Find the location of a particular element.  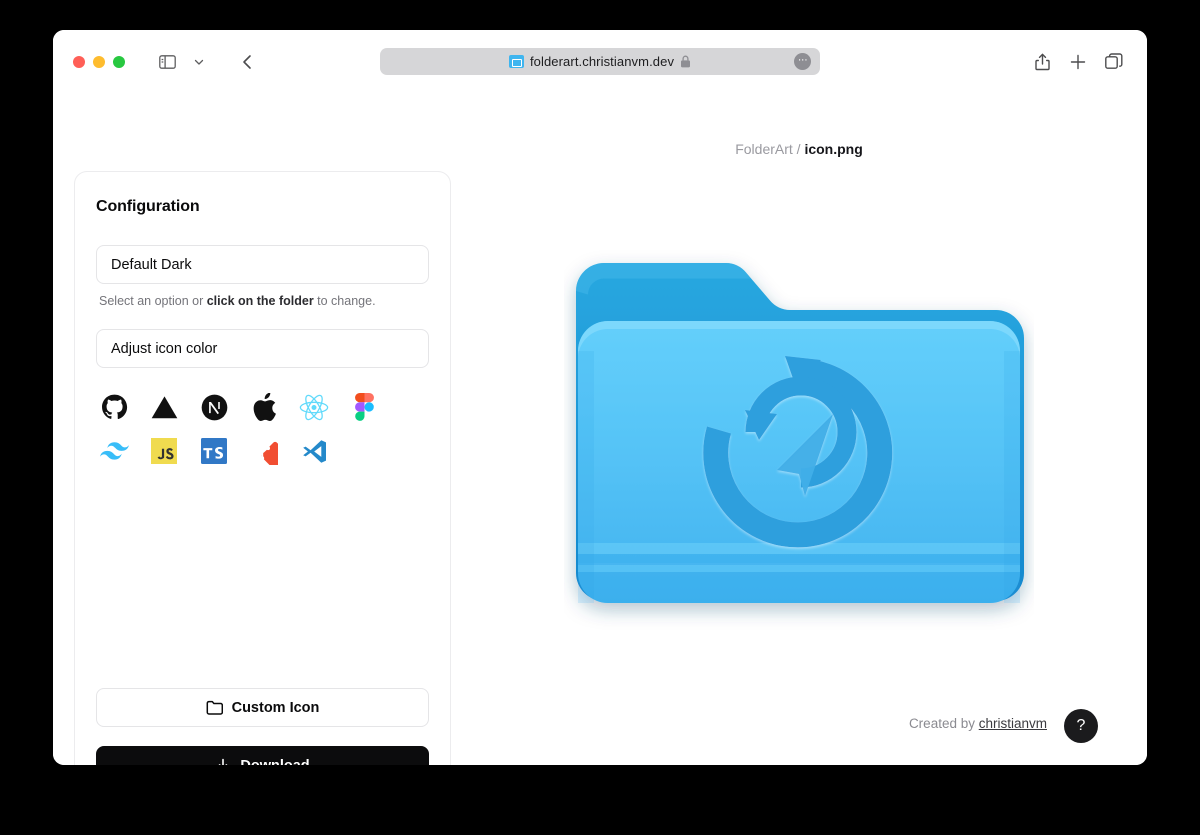

config-actions: Custom Icon Download is located at coordinates (262, 726).